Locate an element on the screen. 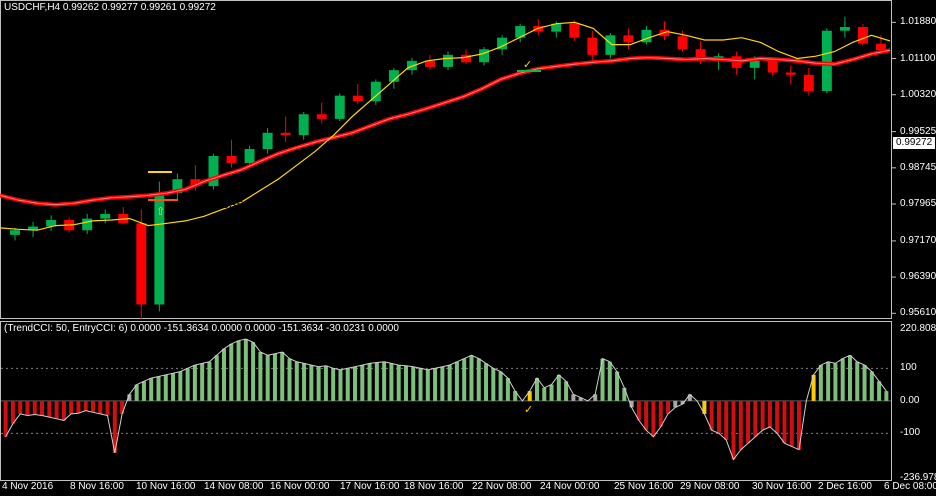 This screenshot has width=936, height=496. cci-tick-label: 0.00 is located at coordinates (910, 400).